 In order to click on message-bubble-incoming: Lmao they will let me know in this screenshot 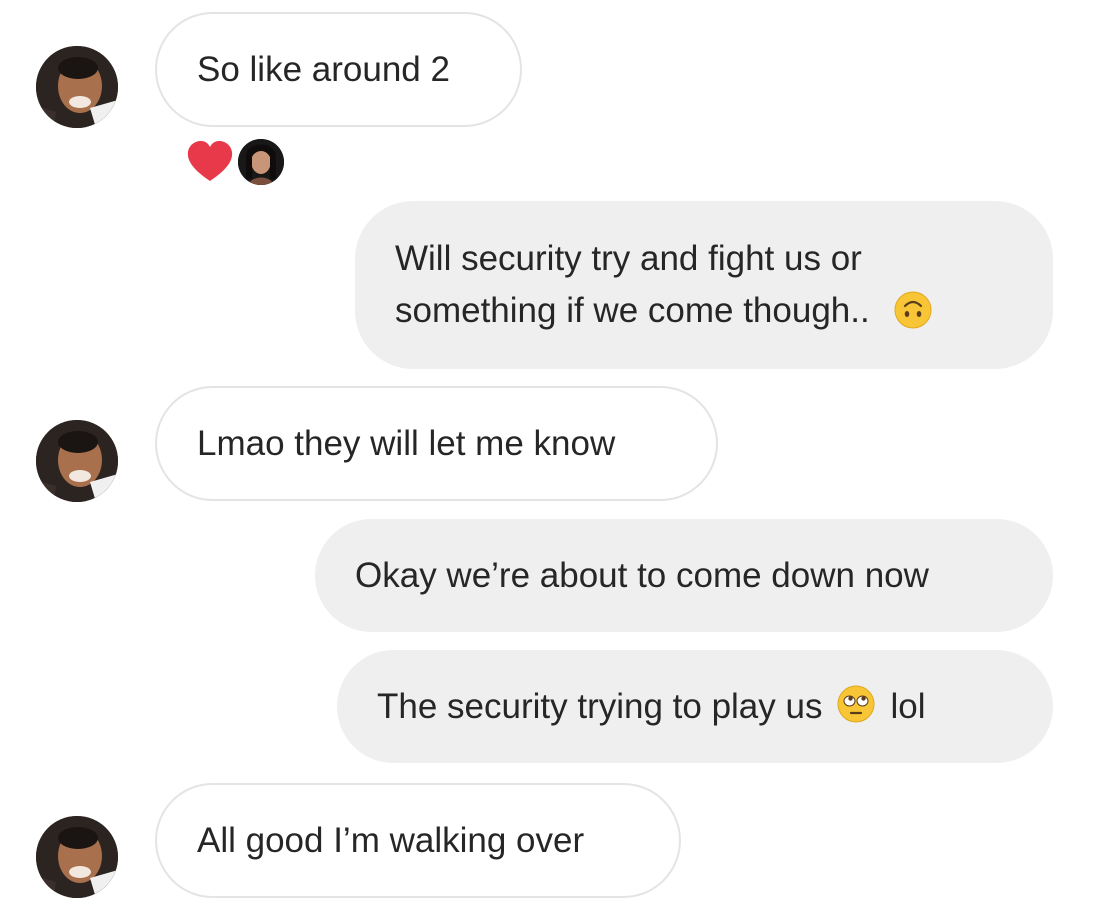, I will do `click(436, 443)`.